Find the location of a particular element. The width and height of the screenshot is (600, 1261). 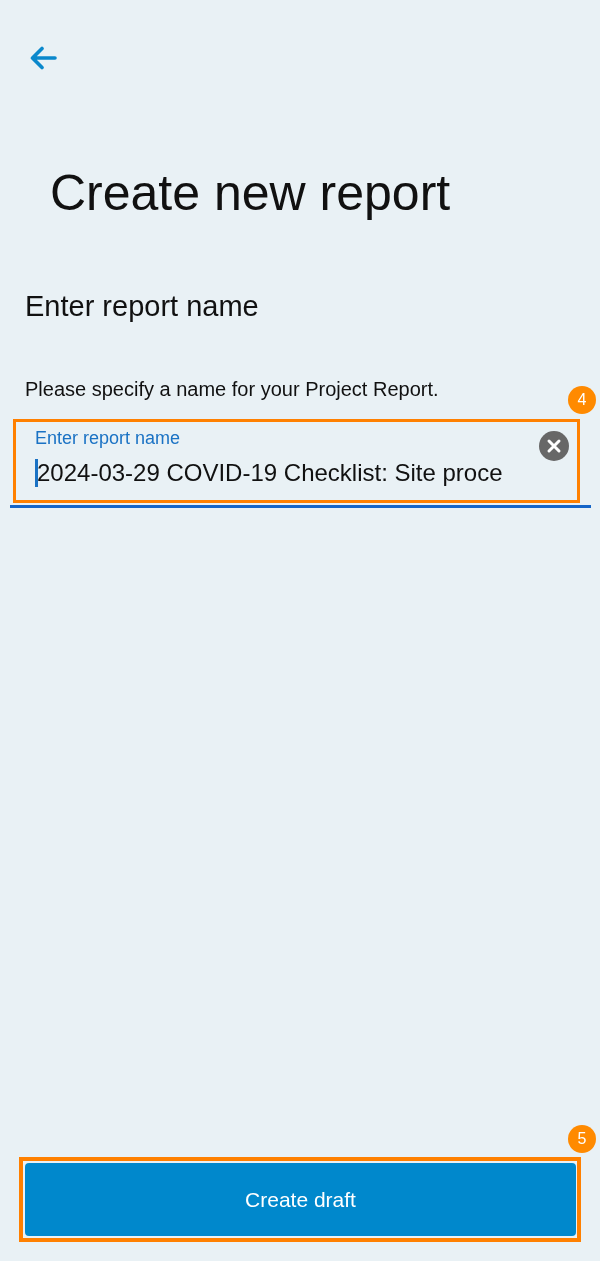

text-field: Enter report name 2024-03-29 COVID-19 Checklist: Site proce is located at coordinates (300, 462).